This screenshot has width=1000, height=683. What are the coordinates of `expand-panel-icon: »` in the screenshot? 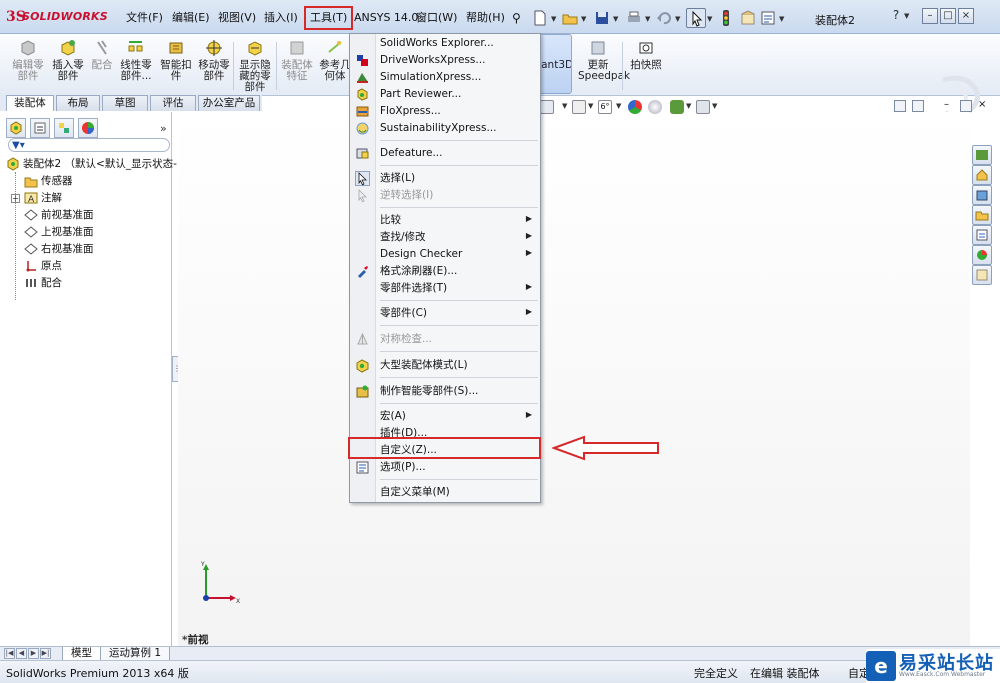 It's located at (163, 128).